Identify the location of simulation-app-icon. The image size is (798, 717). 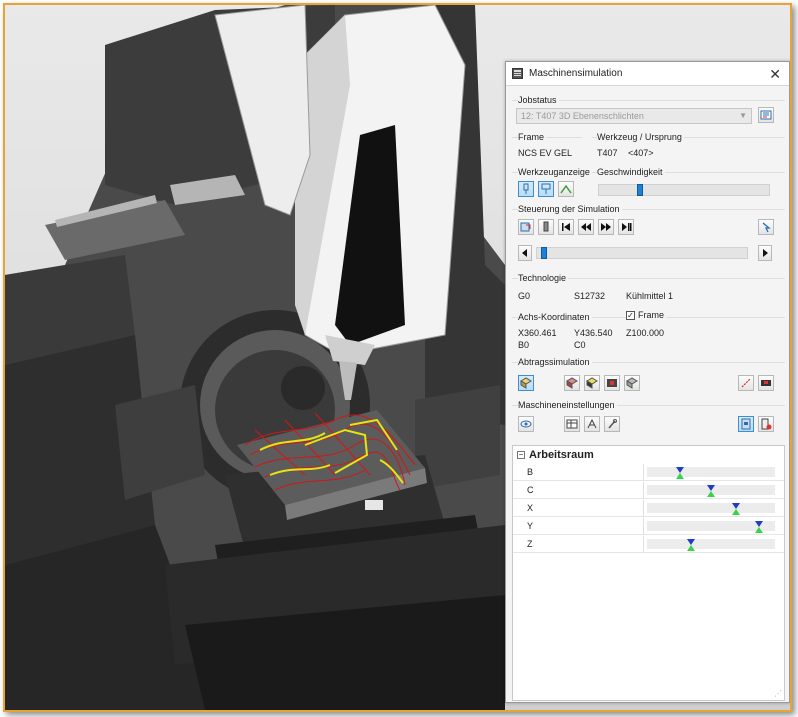
(517, 73).